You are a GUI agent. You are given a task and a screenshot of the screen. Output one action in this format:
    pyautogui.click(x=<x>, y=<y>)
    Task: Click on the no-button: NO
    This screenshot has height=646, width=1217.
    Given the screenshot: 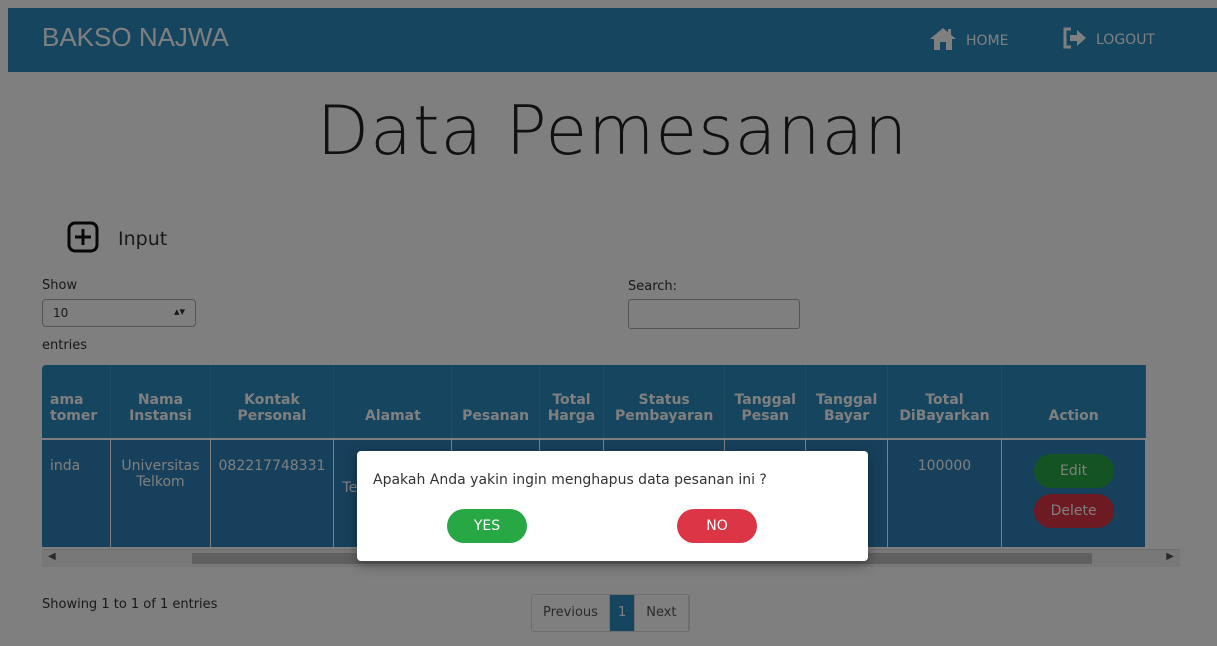 What is the action you would take?
    pyautogui.click(x=717, y=526)
    